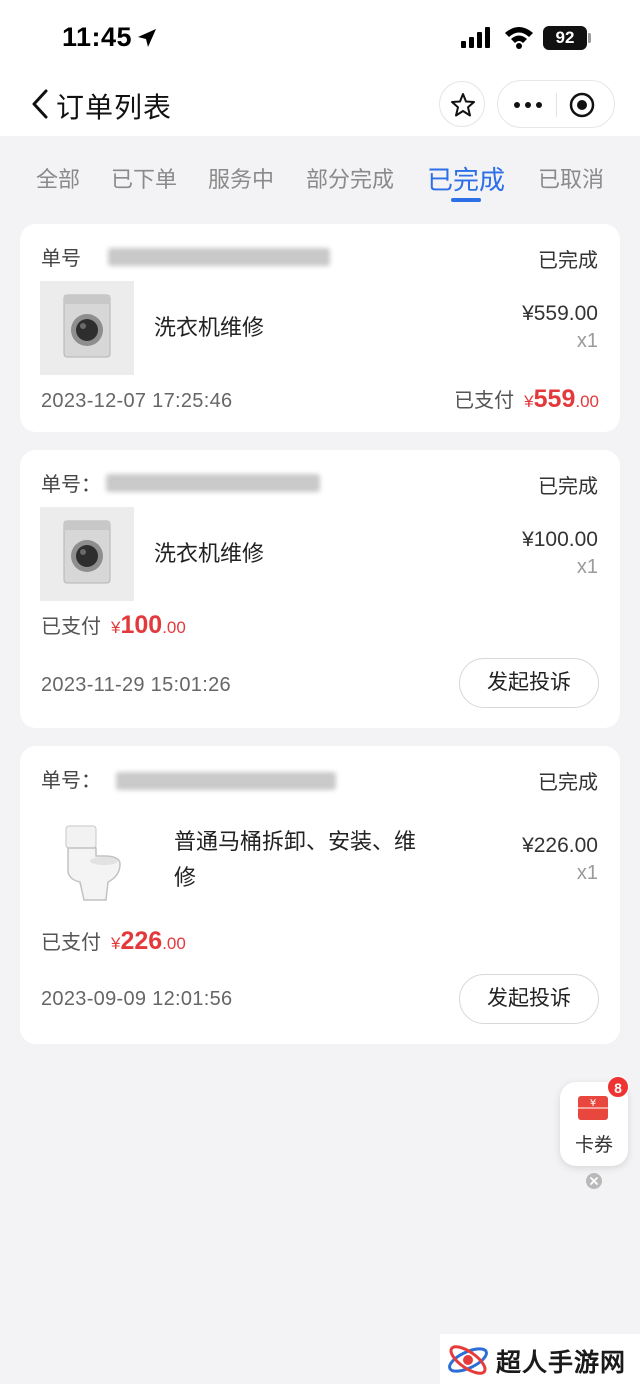  What do you see at coordinates (582, 105) in the screenshot?
I see `close-mini-program-icon` at bounding box center [582, 105].